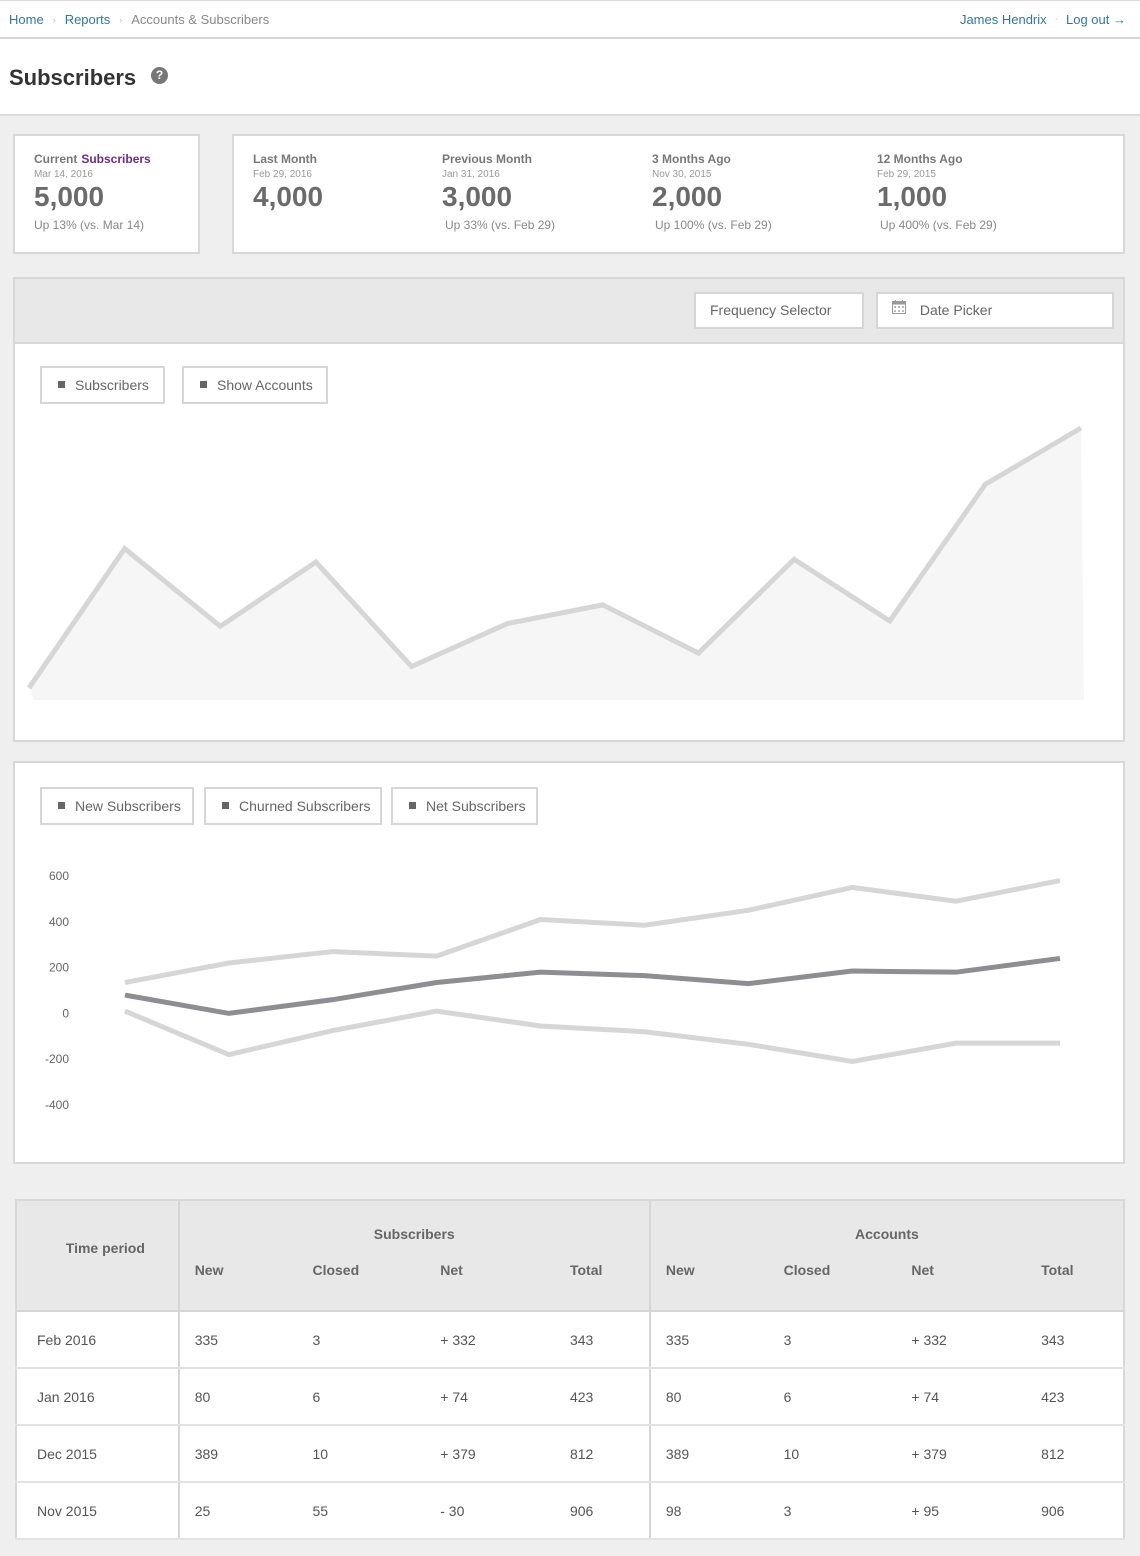  I want to click on page-title: Subscribers, so click(73, 77).